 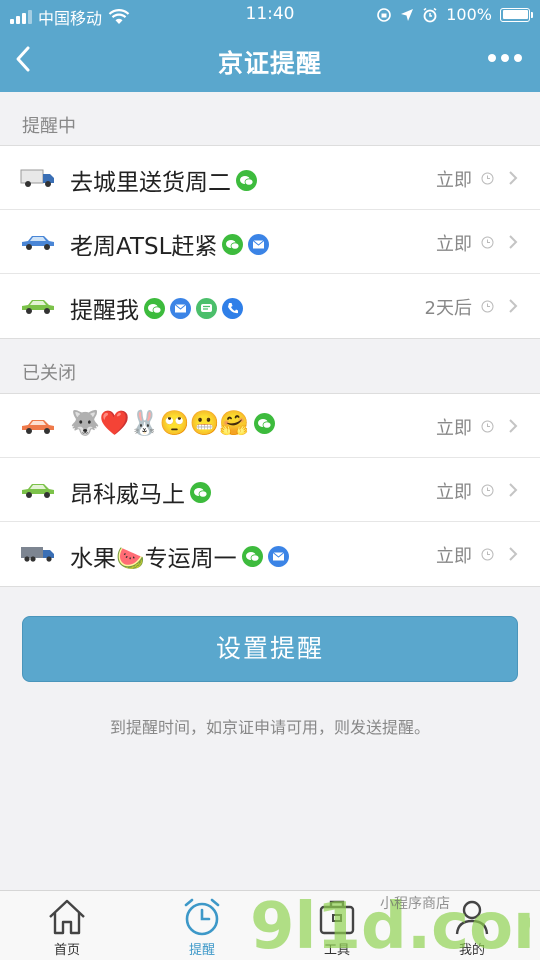 I want to click on reminder-name: 老周ATSL赶紧, so click(x=144, y=247).